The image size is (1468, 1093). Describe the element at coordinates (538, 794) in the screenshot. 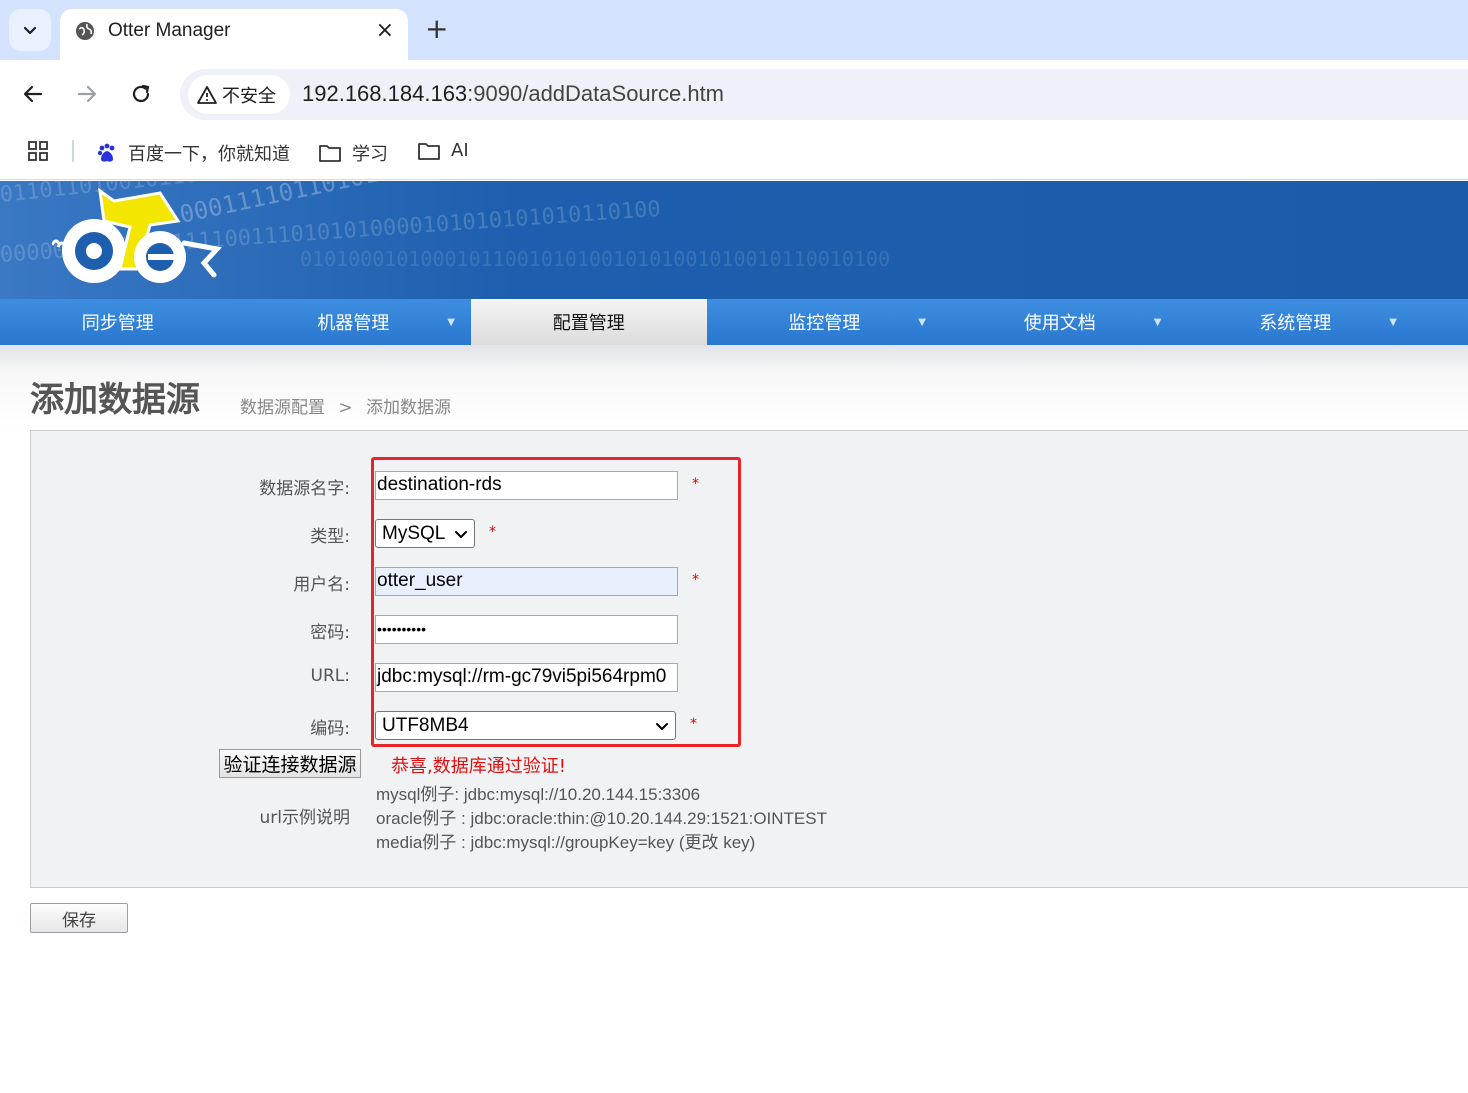

I see `example-mysql: mysql例子: jdbc:mysql://10.20.144.15:3306` at that location.